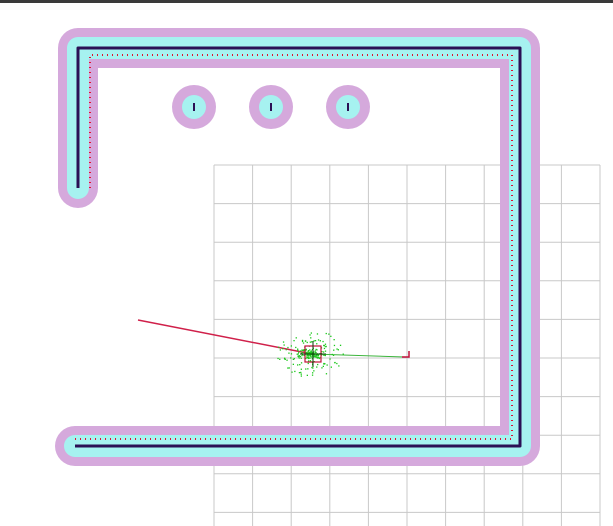 This screenshot has width=613, height=526. Describe the element at coordinates (225, 337) in the screenshot. I see `global-plan-path` at that location.